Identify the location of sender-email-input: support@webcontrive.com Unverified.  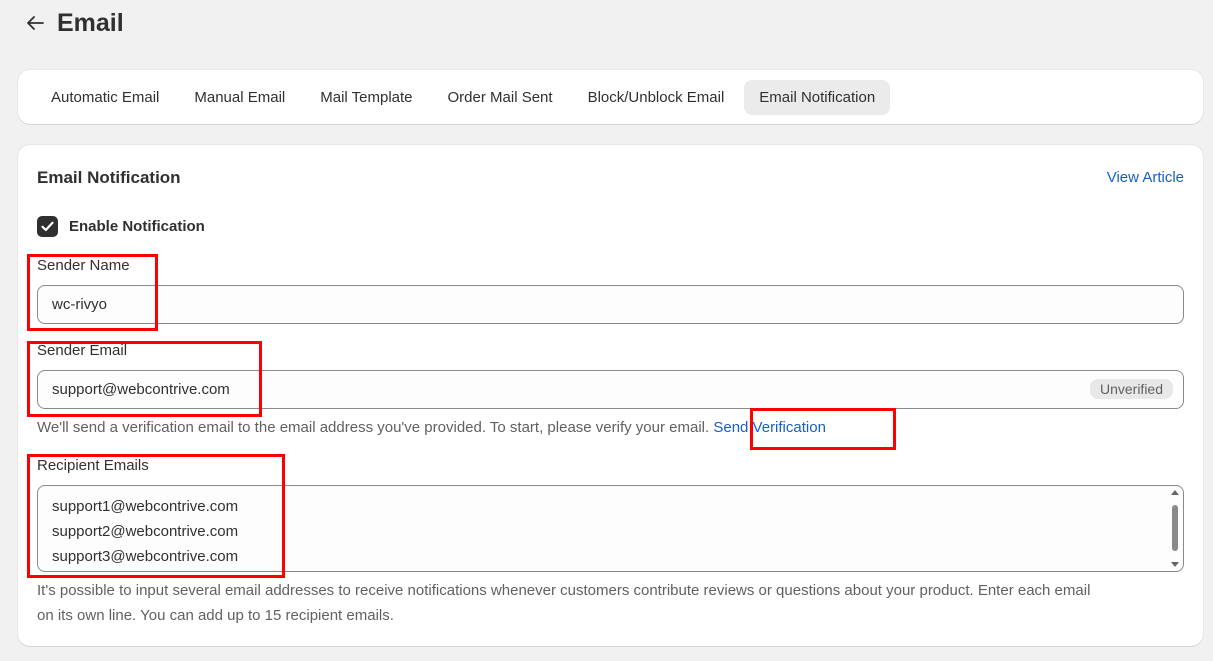
(610, 389).